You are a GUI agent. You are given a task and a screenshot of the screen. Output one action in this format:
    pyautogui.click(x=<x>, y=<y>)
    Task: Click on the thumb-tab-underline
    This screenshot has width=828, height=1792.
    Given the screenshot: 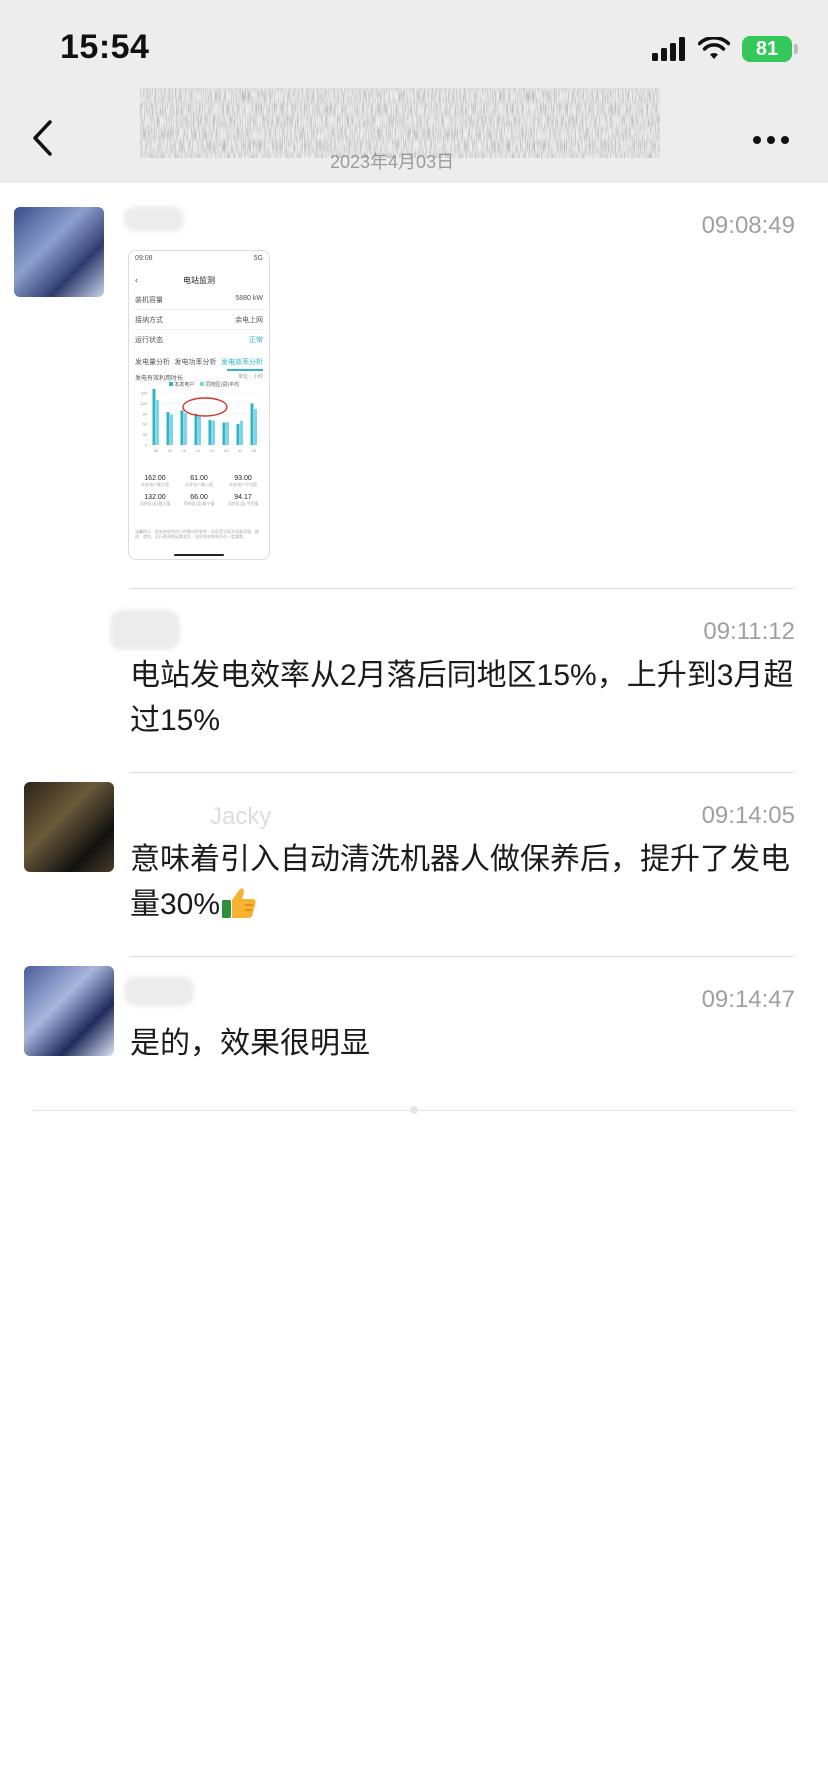 What is the action you would take?
    pyautogui.click(x=245, y=370)
    